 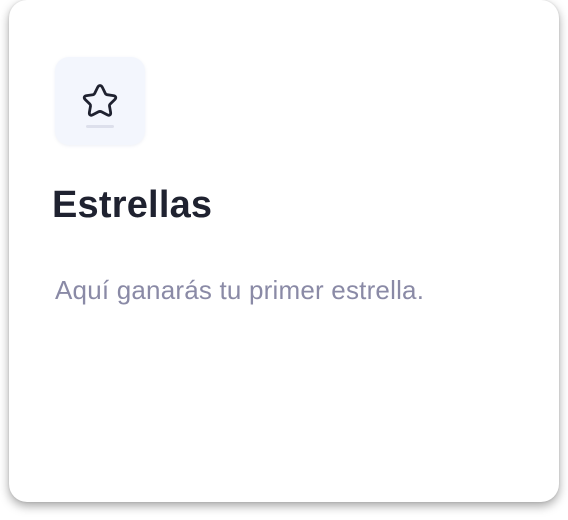 I want to click on star-icon-container, so click(x=100, y=101).